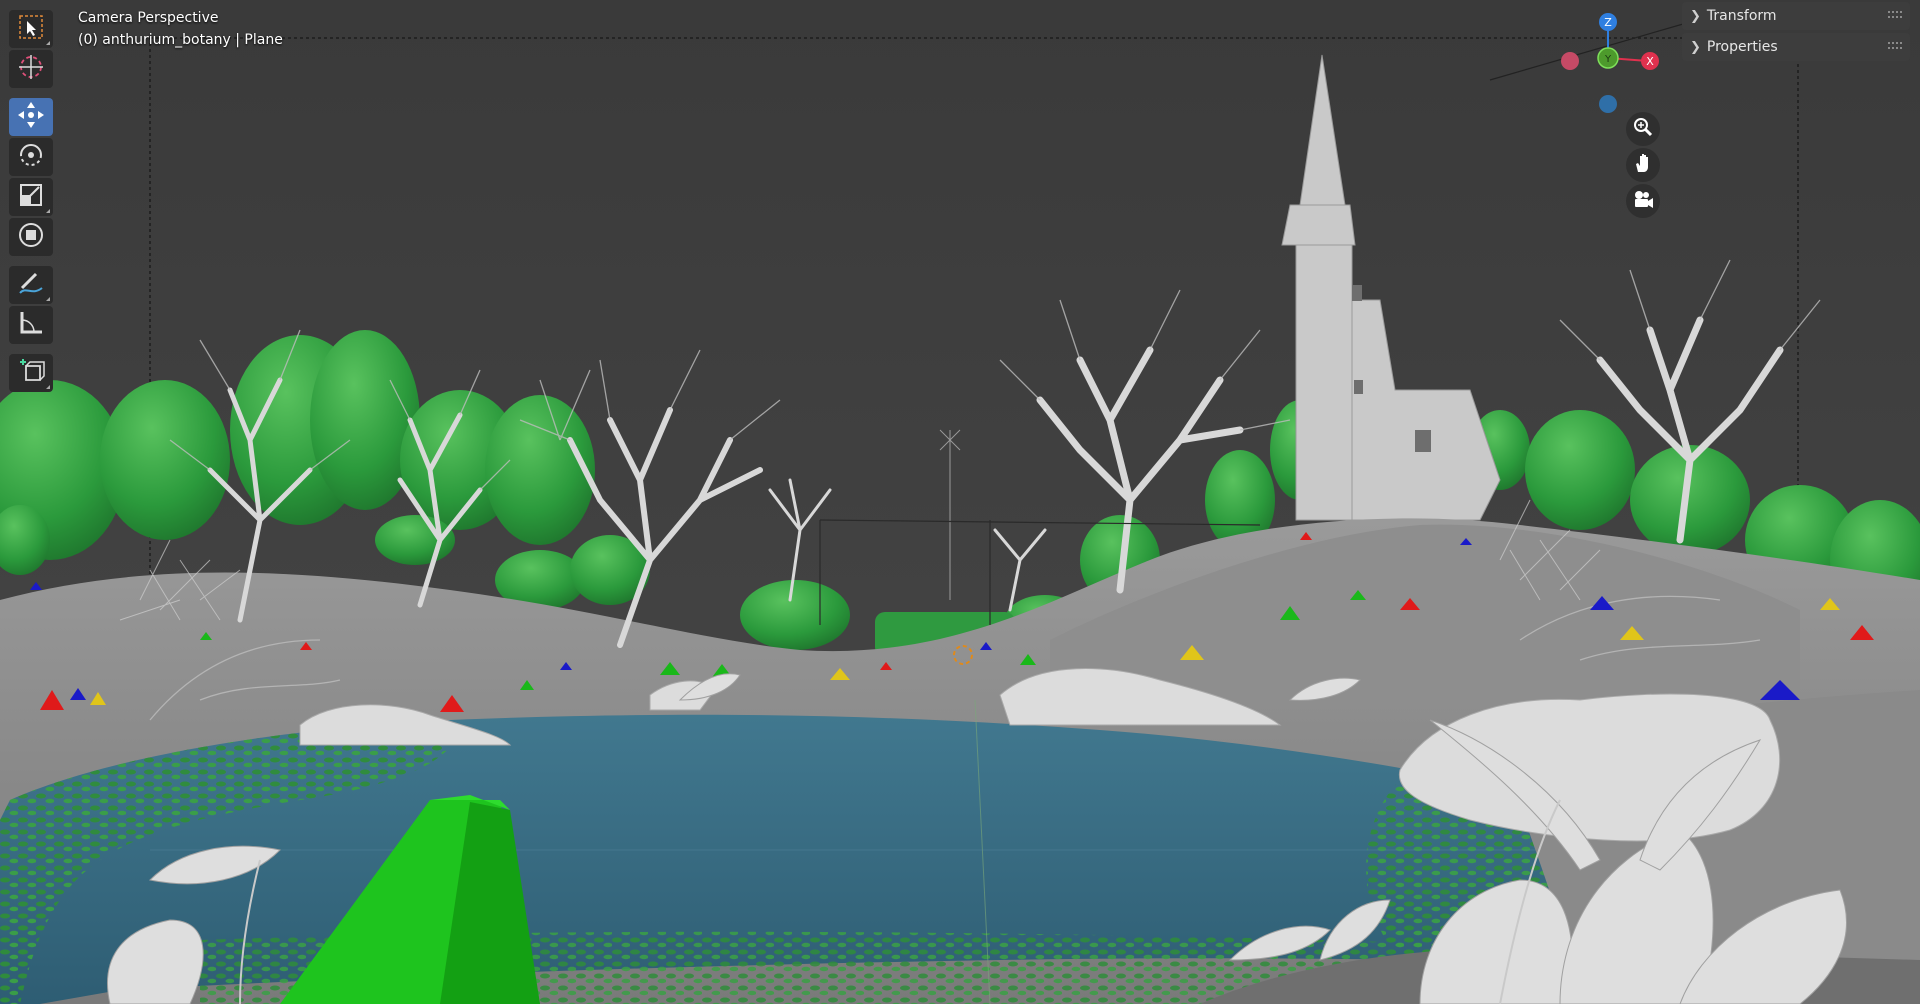 The width and height of the screenshot is (1920, 1004). I want to click on cursor-icon, so click(31, 69).